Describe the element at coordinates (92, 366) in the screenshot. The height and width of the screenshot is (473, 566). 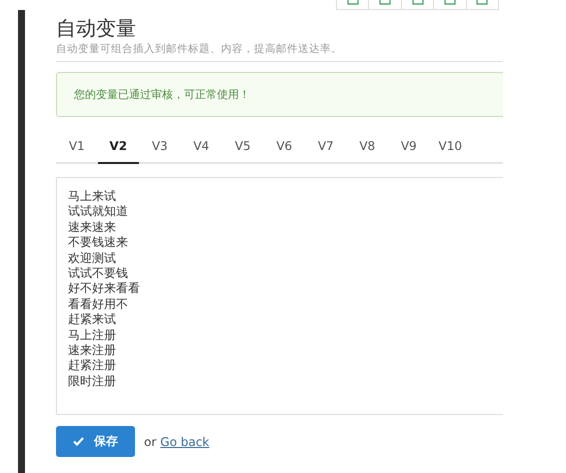
I see `text-line: 赶紧注册` at that location.